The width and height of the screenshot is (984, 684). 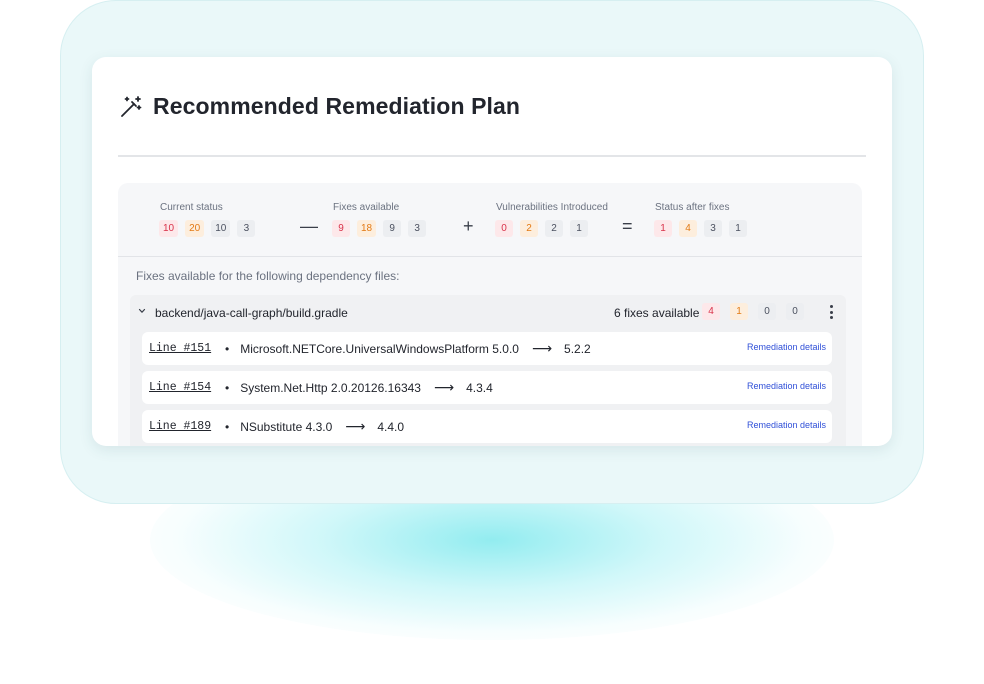 I want to click on group-label: Current status, so click(x=191, y=207).